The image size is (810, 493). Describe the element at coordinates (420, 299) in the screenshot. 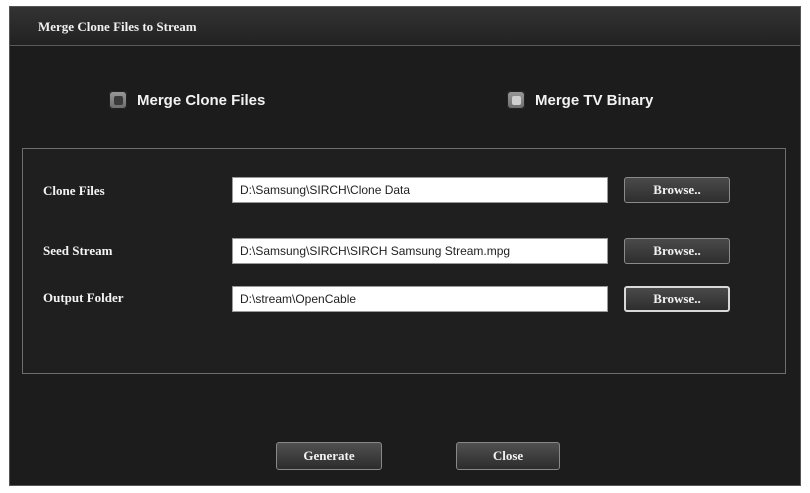

I see `output-folder-input: D:\stream\OpenCable` at that location.